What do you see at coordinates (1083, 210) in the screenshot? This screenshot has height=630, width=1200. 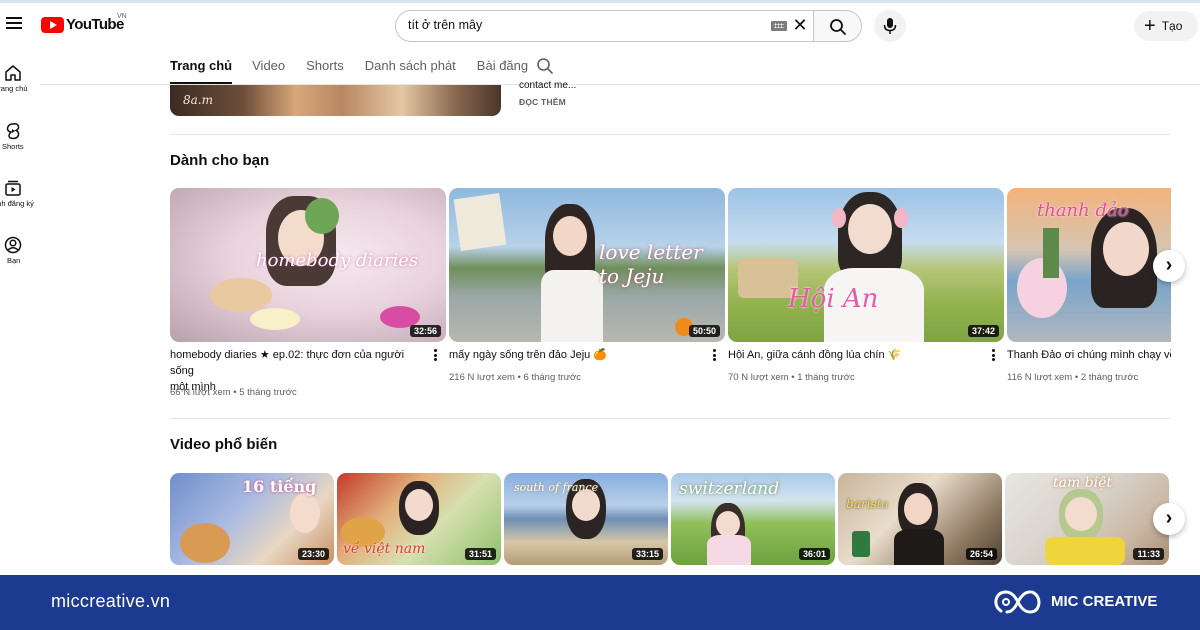 I see `thumbnail-text: thanh đảo` at bounding box center [1083, 210].